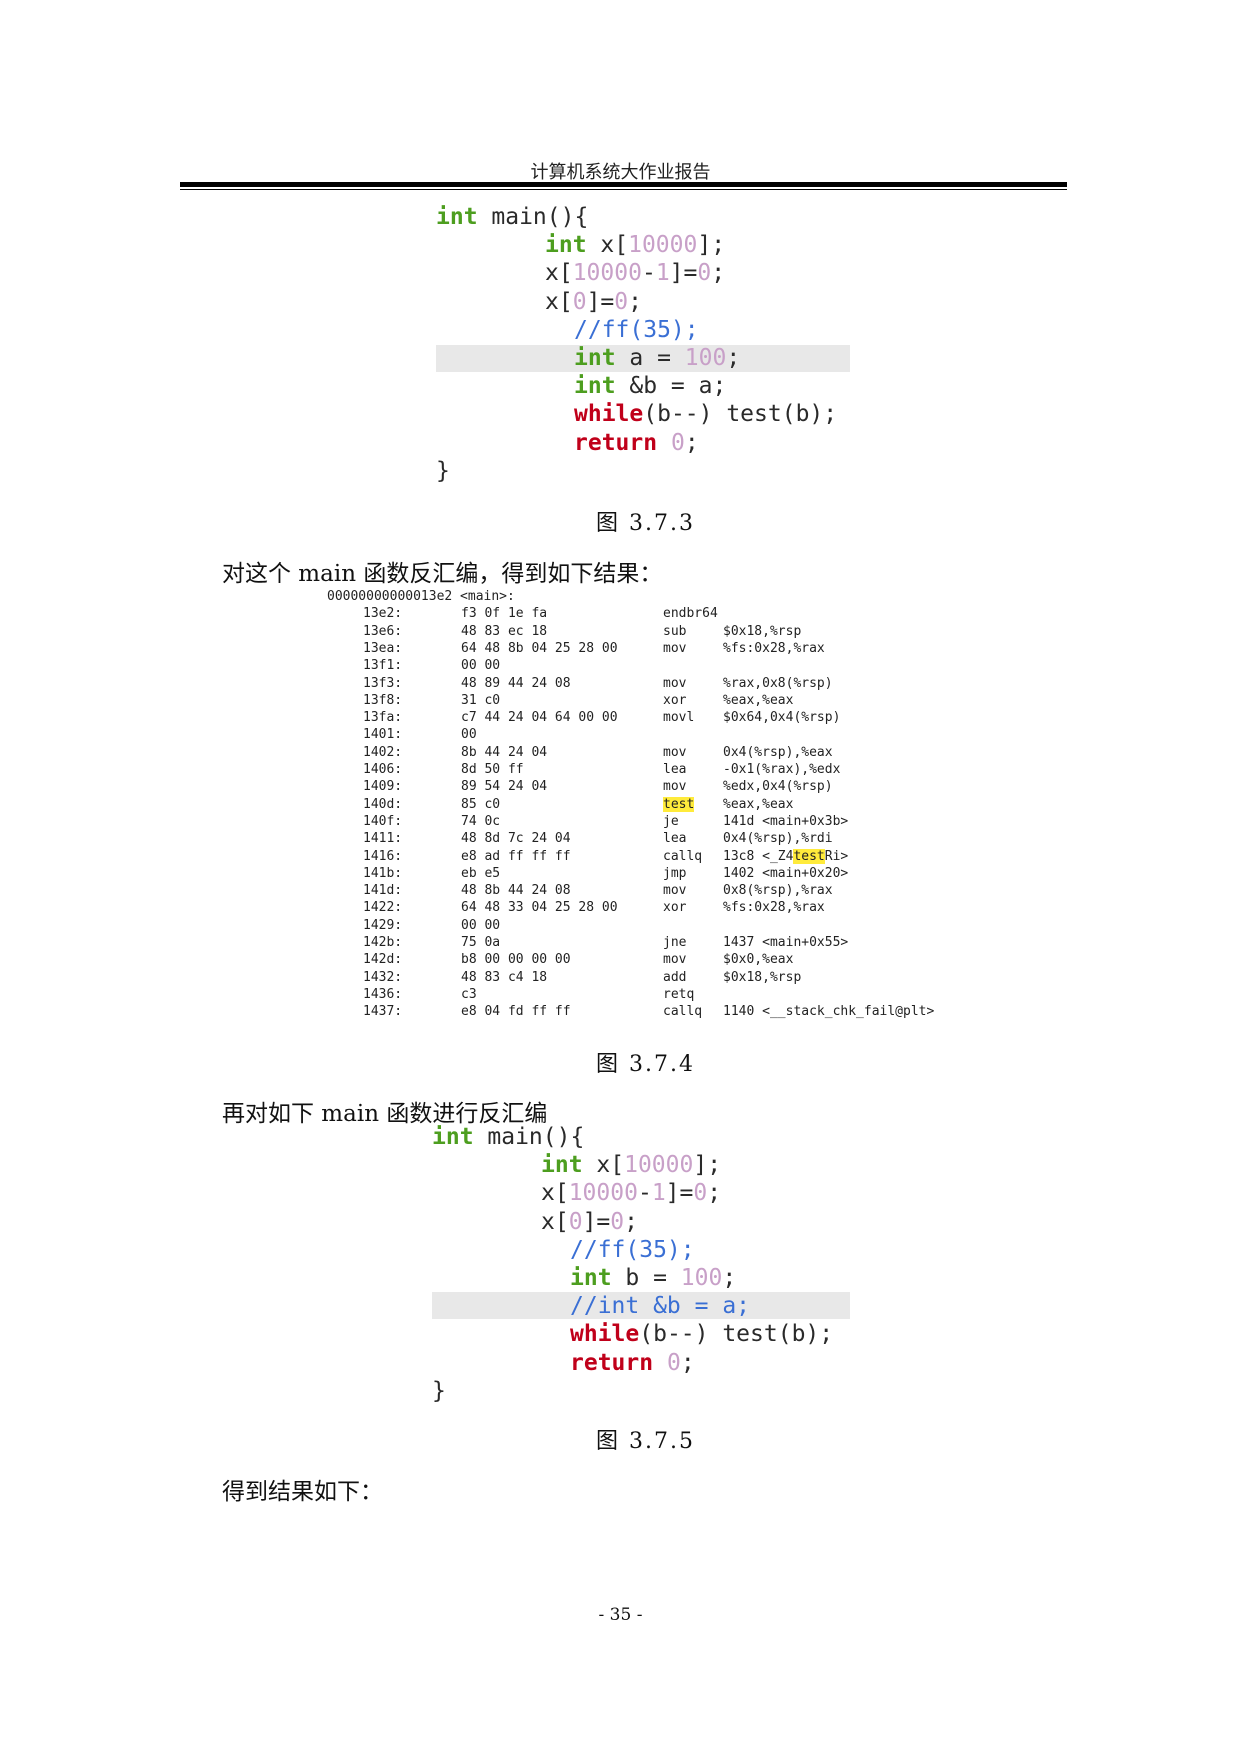 The height and width of the screenshot is (1755, 1241). I want to click on code-comment: //int &b = a;, so click(660, 1306).